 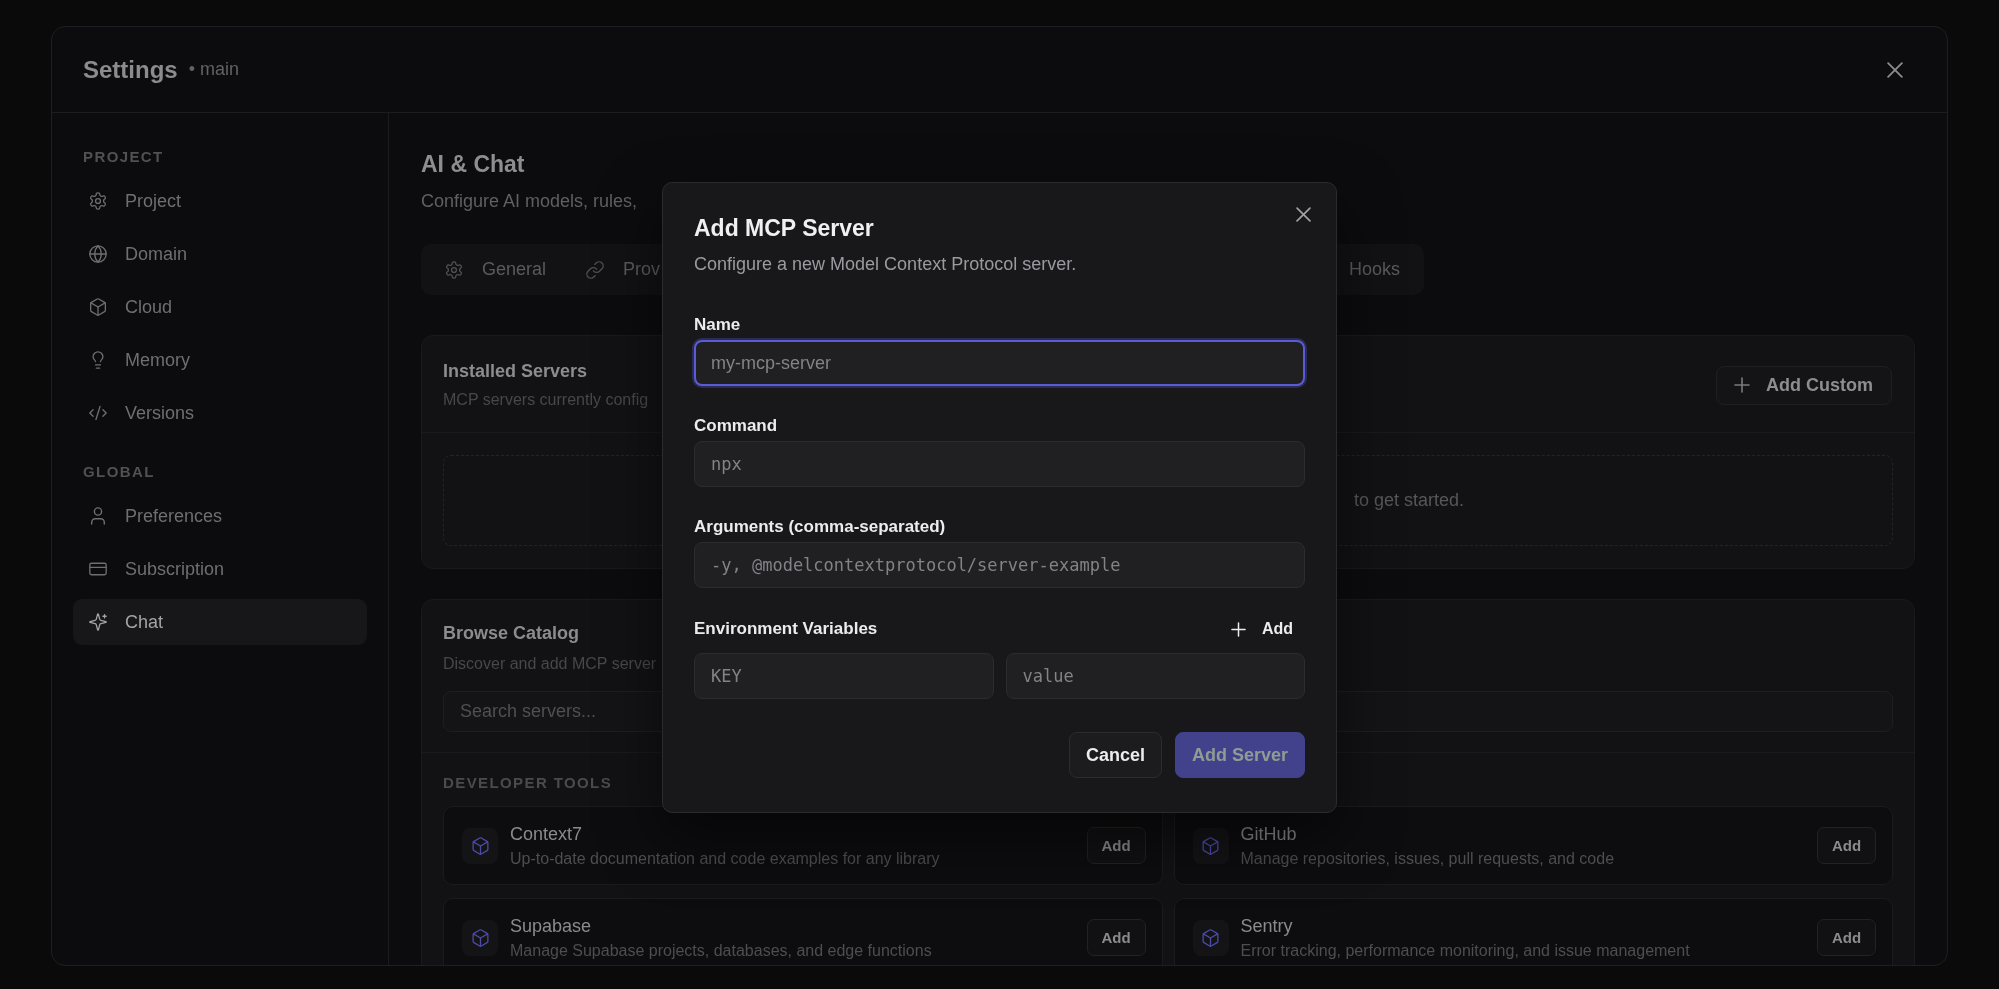 What do you see at coordinates (844, 676) in the screenshot?
I see `key-input: KEY` at bounding box center [844, 676].